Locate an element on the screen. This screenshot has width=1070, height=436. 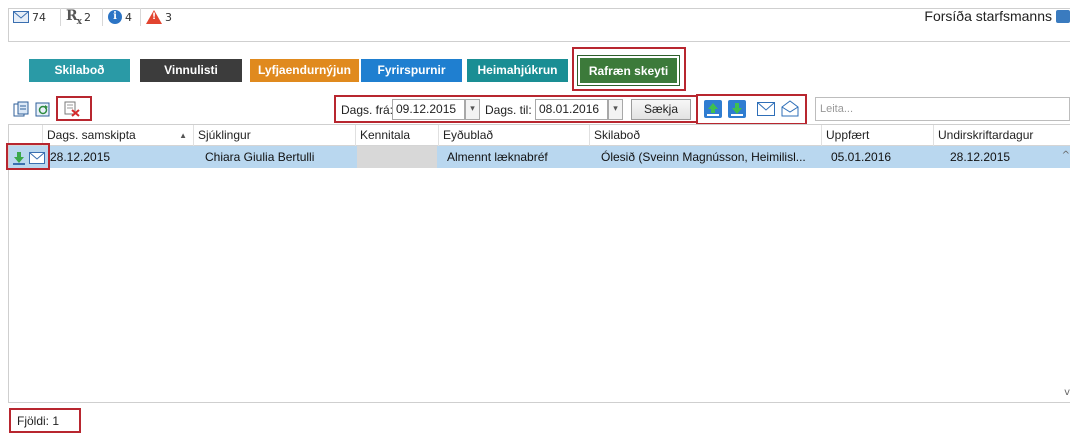
status-bar is located at coordinates (539, 419).